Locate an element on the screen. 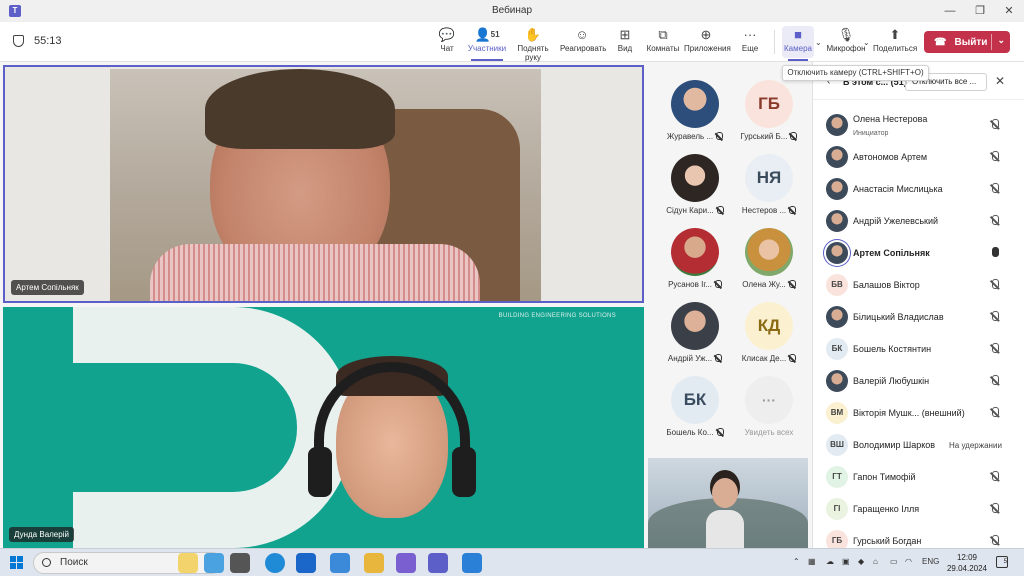 The height and width of the screenshot is (576, 1024). participant-row: БК Бошель Костянтин is located at coordinates (918, 349).